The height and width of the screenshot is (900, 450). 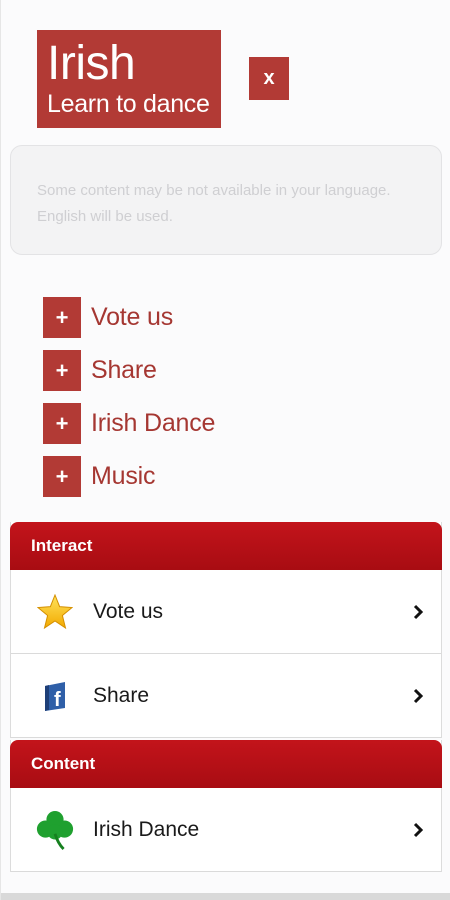 I want to click on star-icon, so click(x=55, y=612).